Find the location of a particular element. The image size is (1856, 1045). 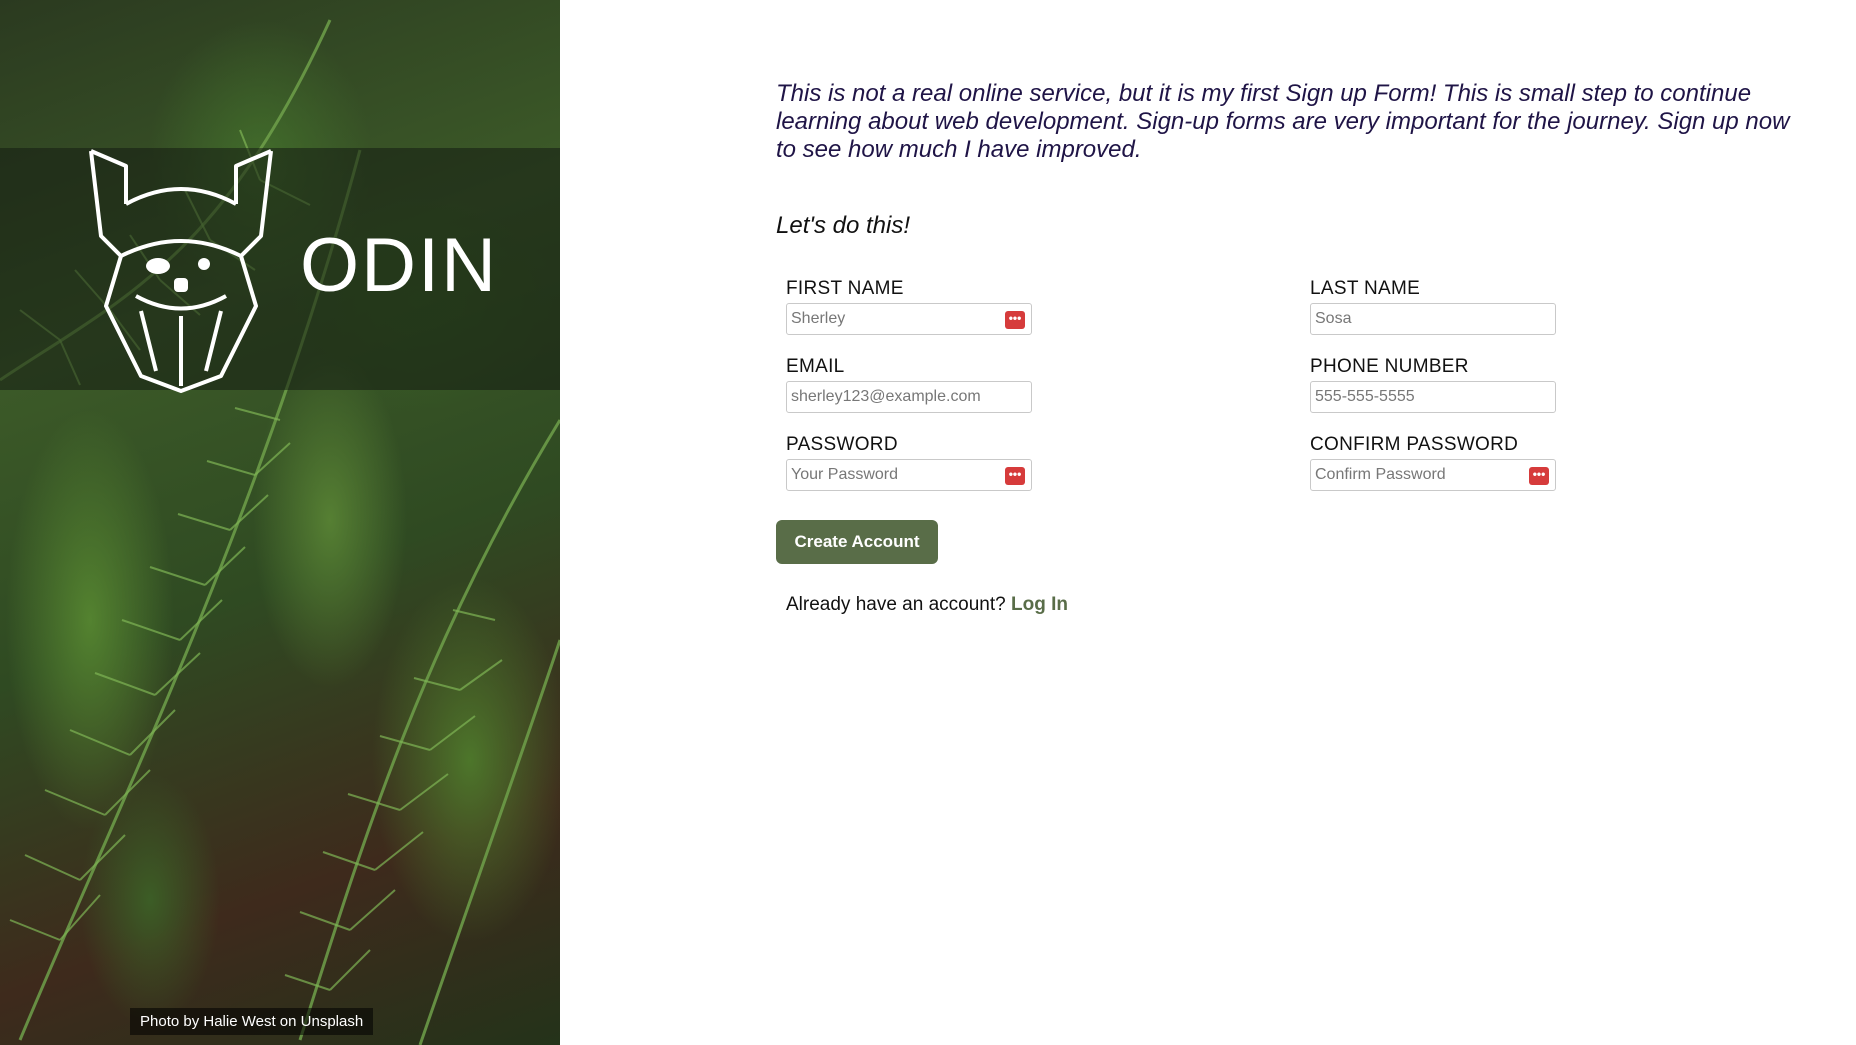

email-field: EMAIL is located at coordinates (909, 384).